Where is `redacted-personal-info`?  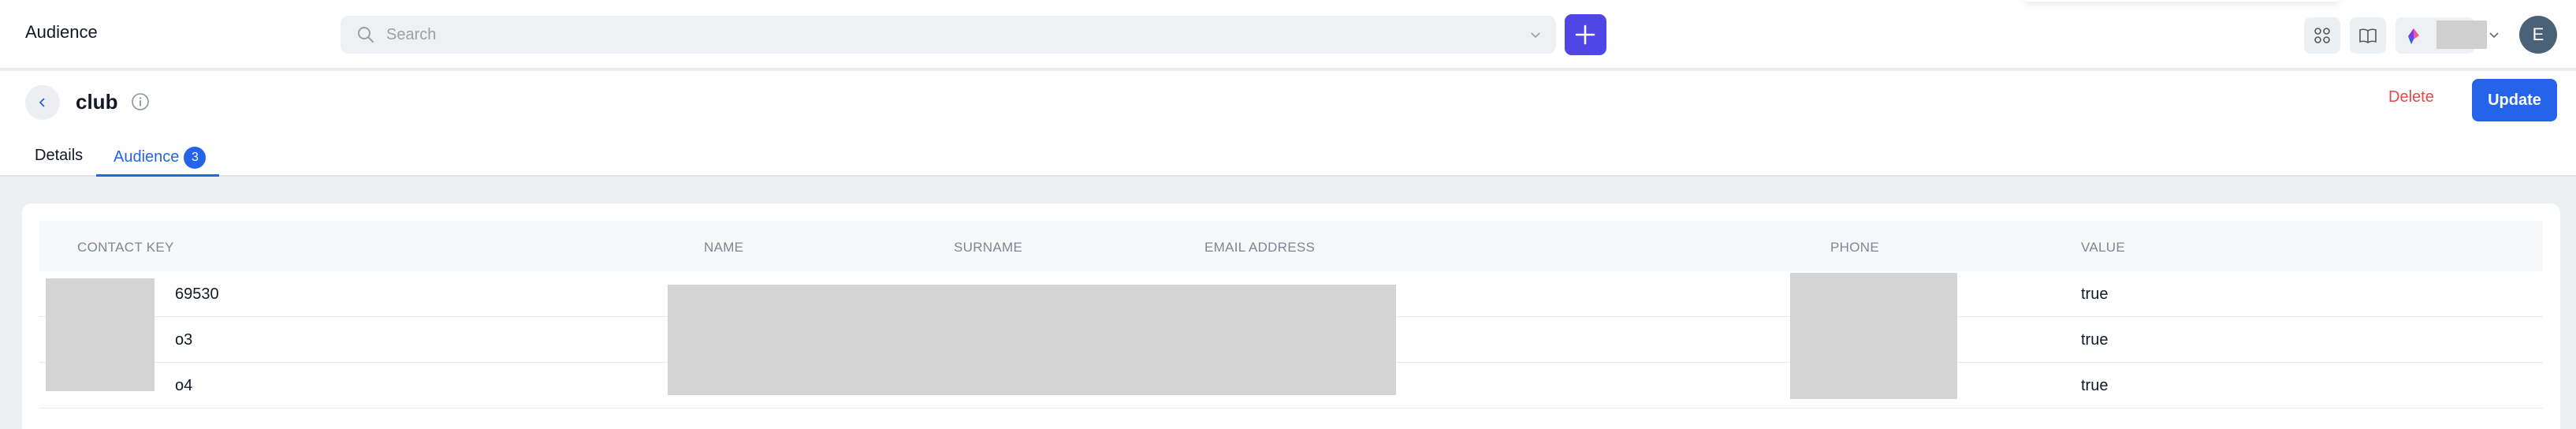 redacted-personal-info is located at coordinates (1032, 340).